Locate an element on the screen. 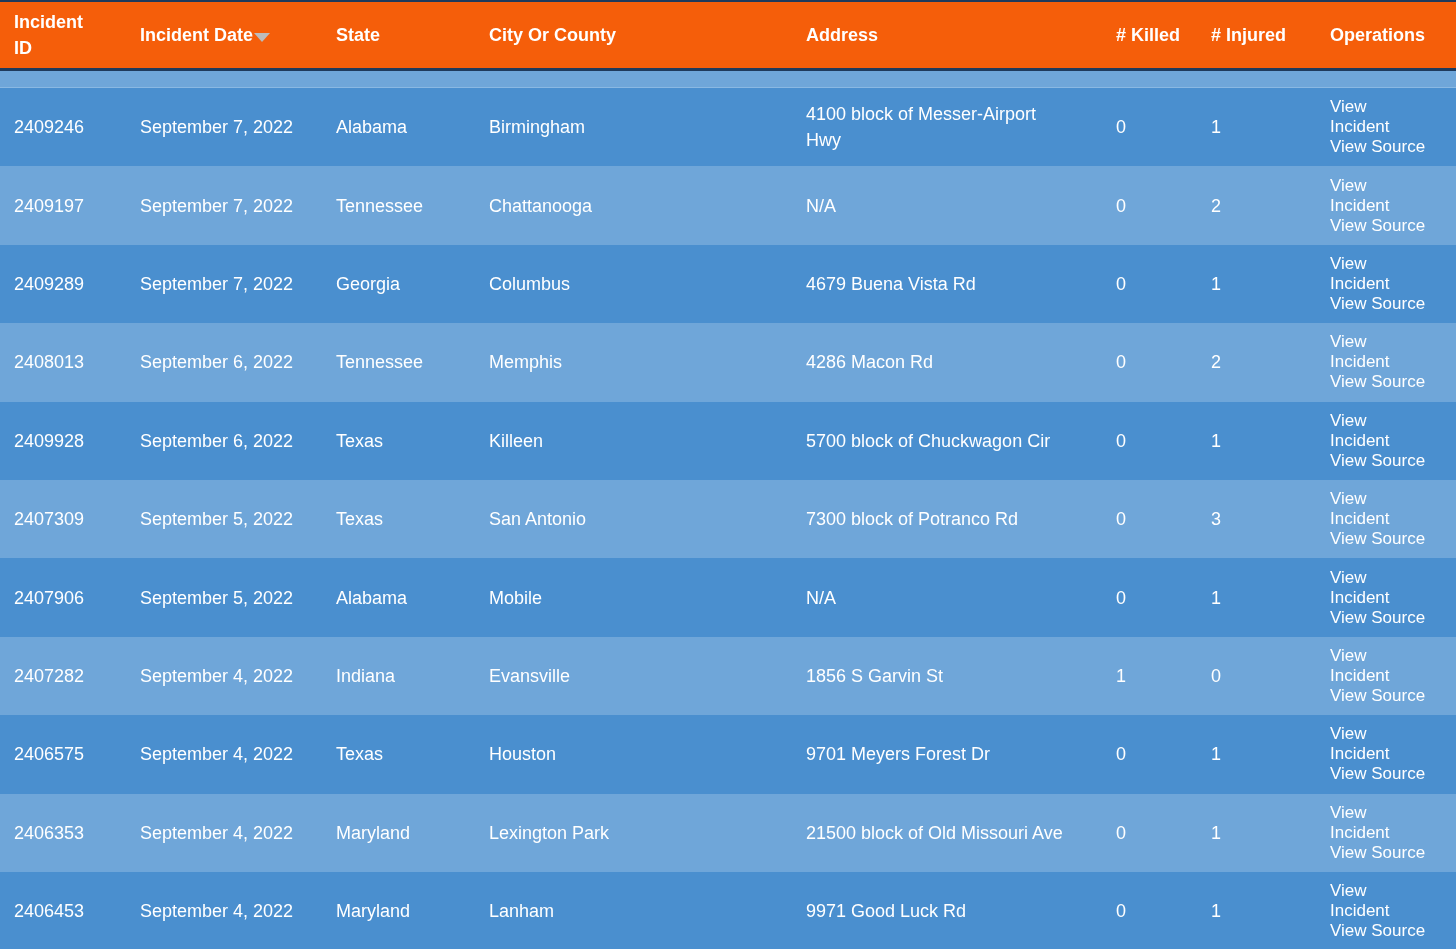 The width and height of the screenshot is (1456, 949). table-cell-text: Texas is located at coordinates (360, 520).